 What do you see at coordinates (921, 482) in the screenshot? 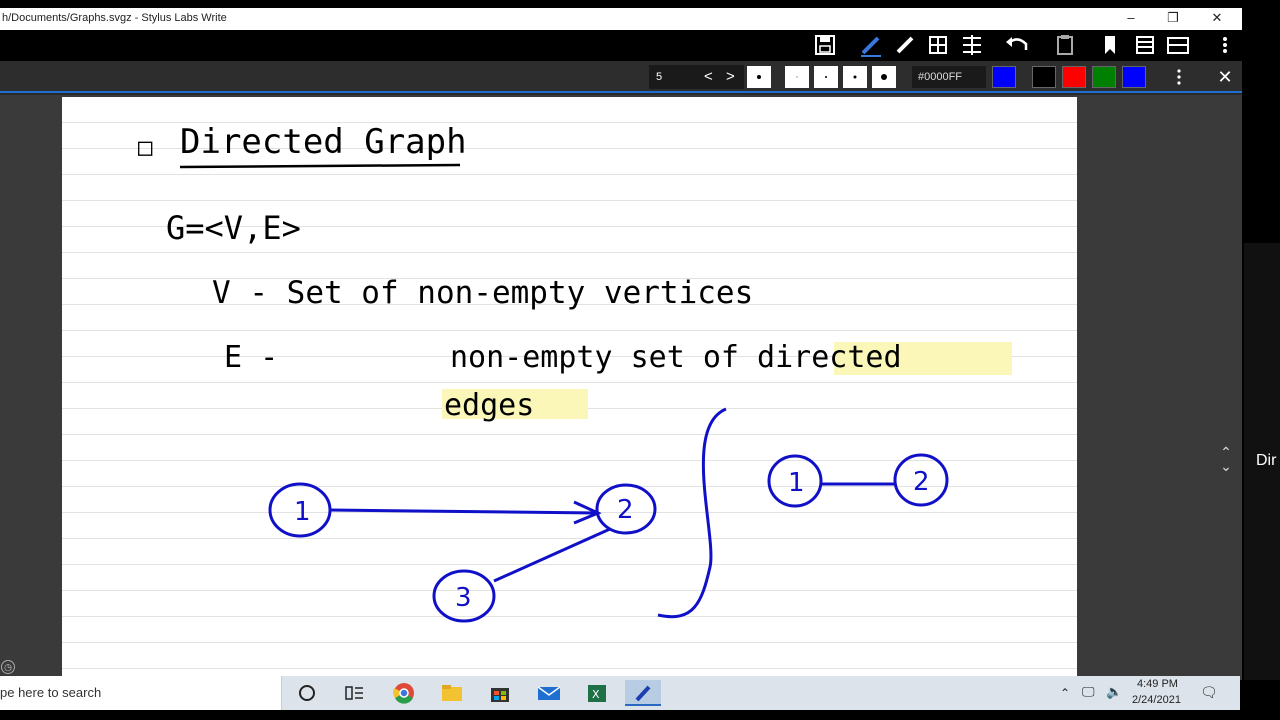
I see `node-right-label-2: 2` at bounding box center [921, 482].